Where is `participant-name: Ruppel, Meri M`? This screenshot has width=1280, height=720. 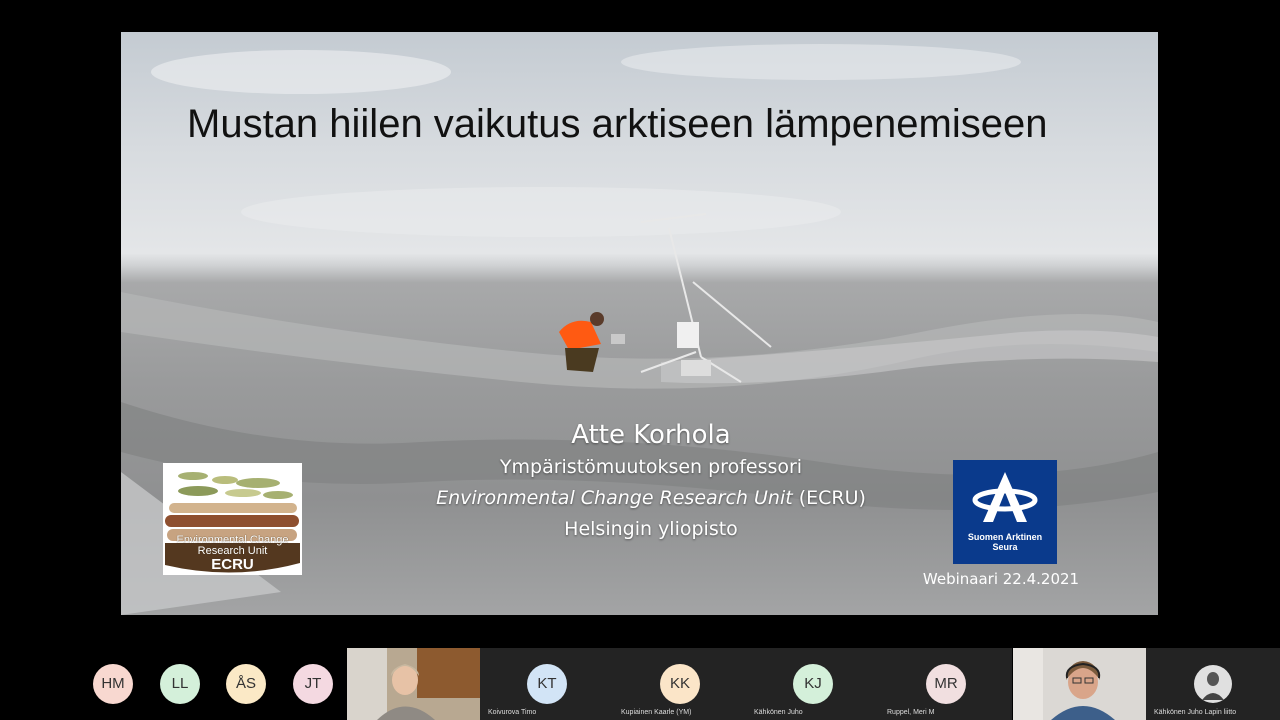 participant-name: Ruppel, Meri M is located at coordinates (911, 712).